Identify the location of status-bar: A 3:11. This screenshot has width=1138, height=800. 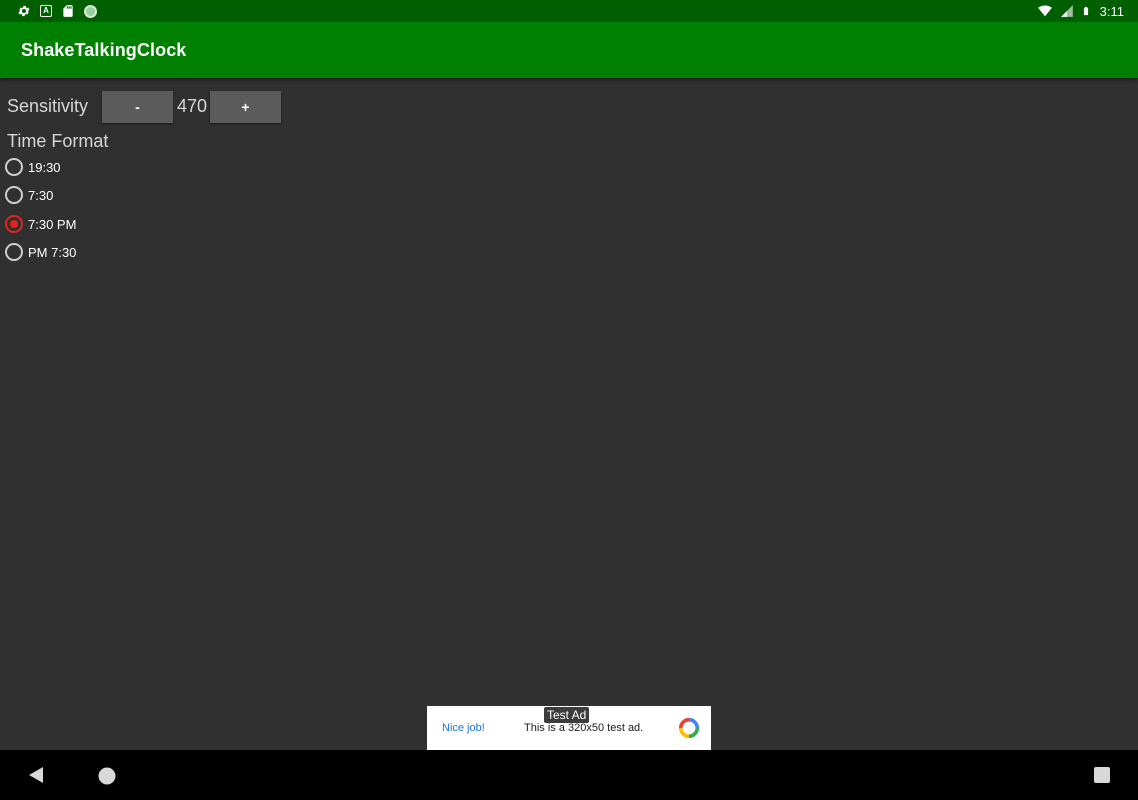
(569, 11).